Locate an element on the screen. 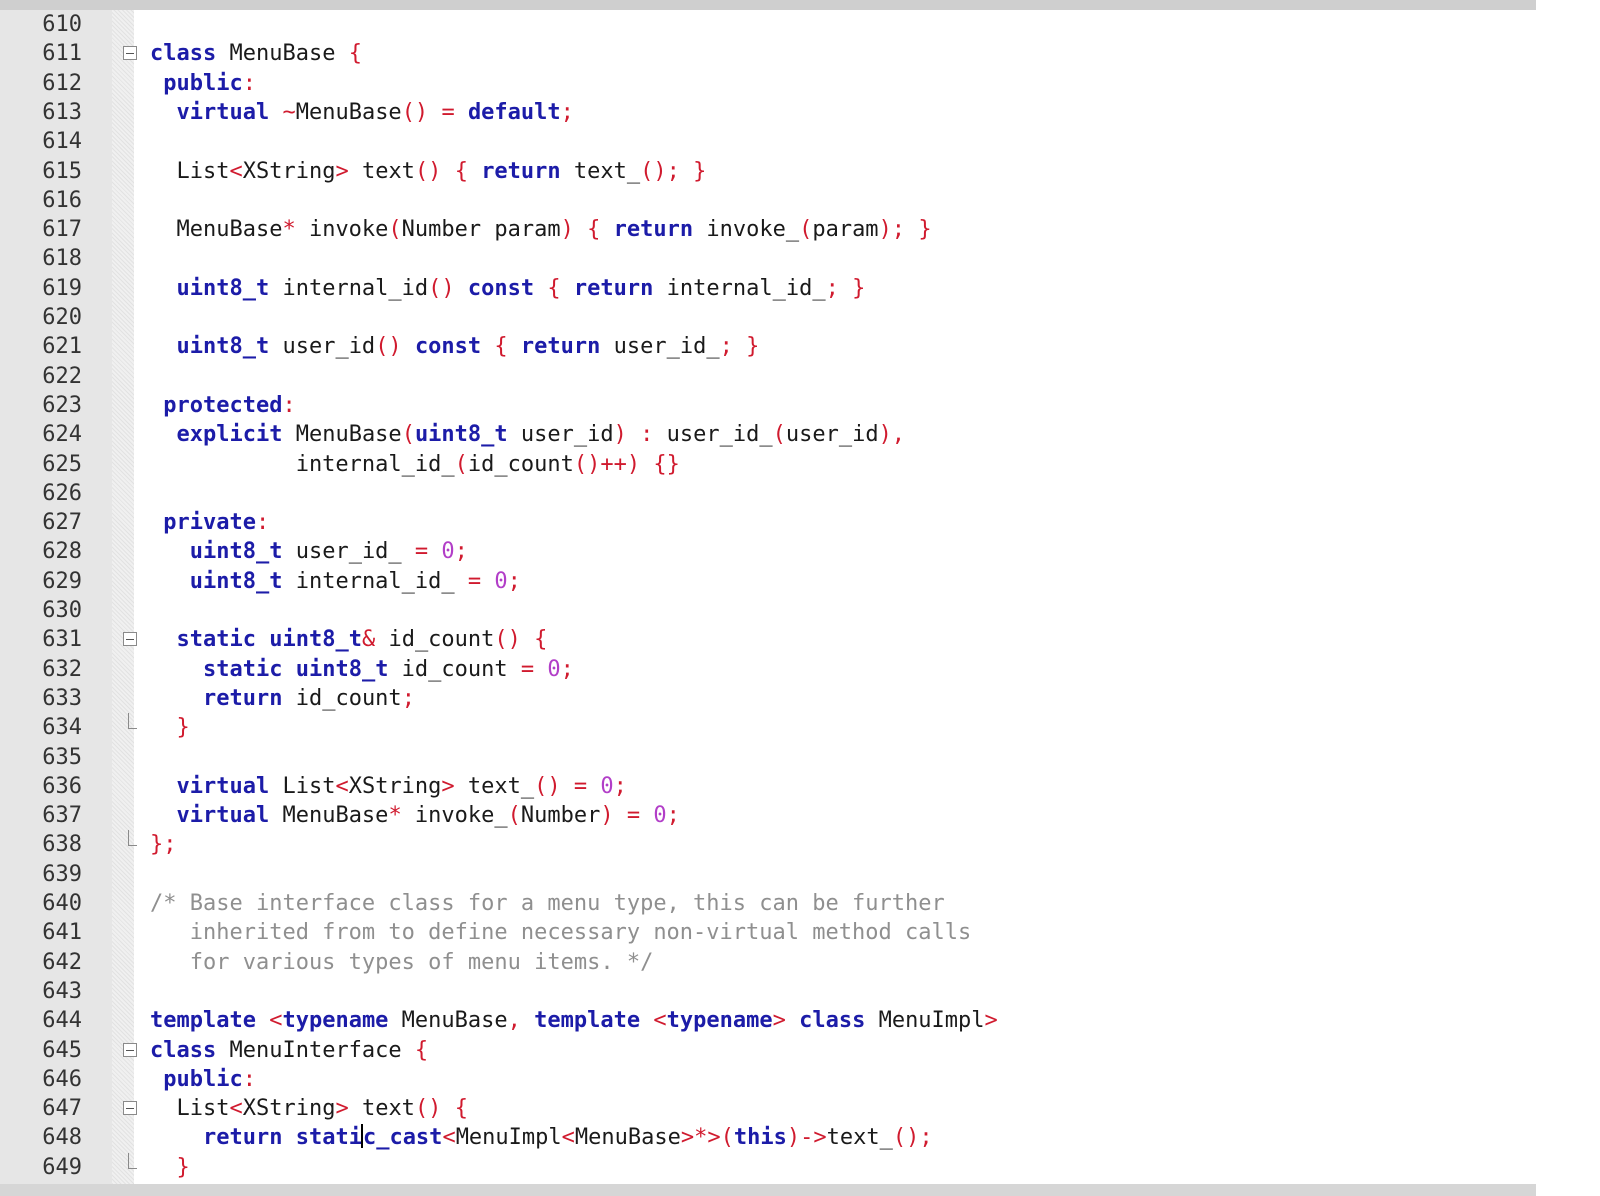  code-line: 611 class MenuBase { is located at coordinates (768, 53).